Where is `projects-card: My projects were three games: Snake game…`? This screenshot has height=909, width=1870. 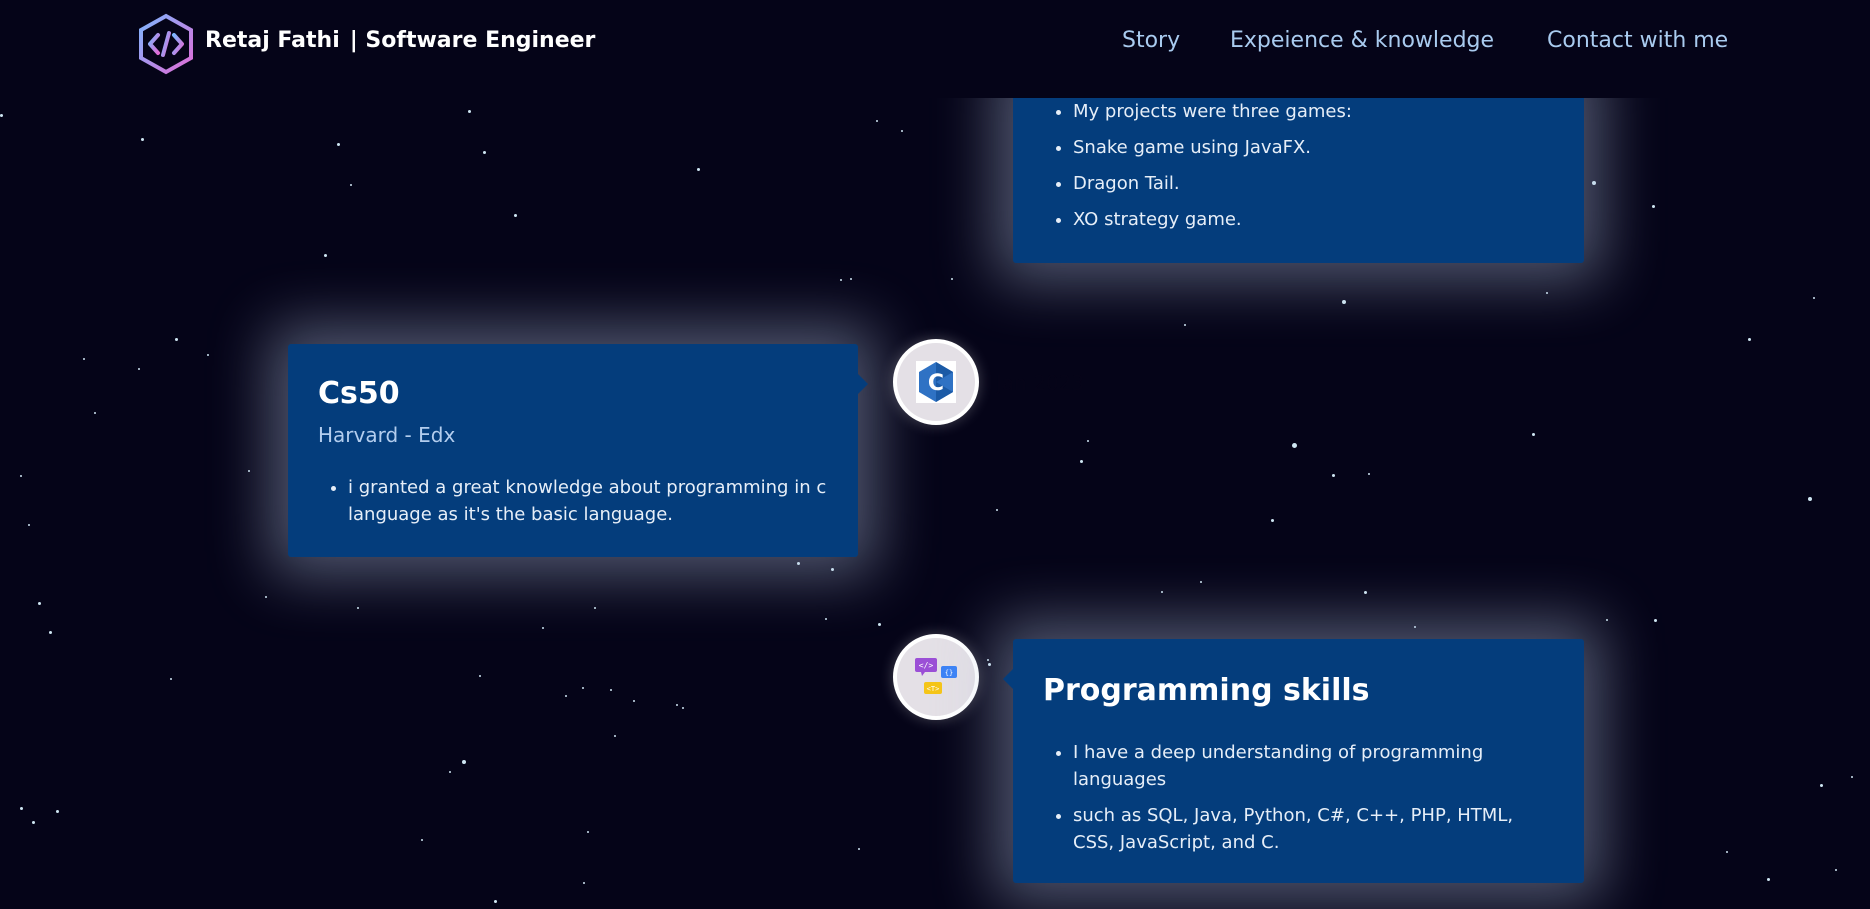 projects-card: My projects were three games: Snake game… is located at coordinates (1298, 166).